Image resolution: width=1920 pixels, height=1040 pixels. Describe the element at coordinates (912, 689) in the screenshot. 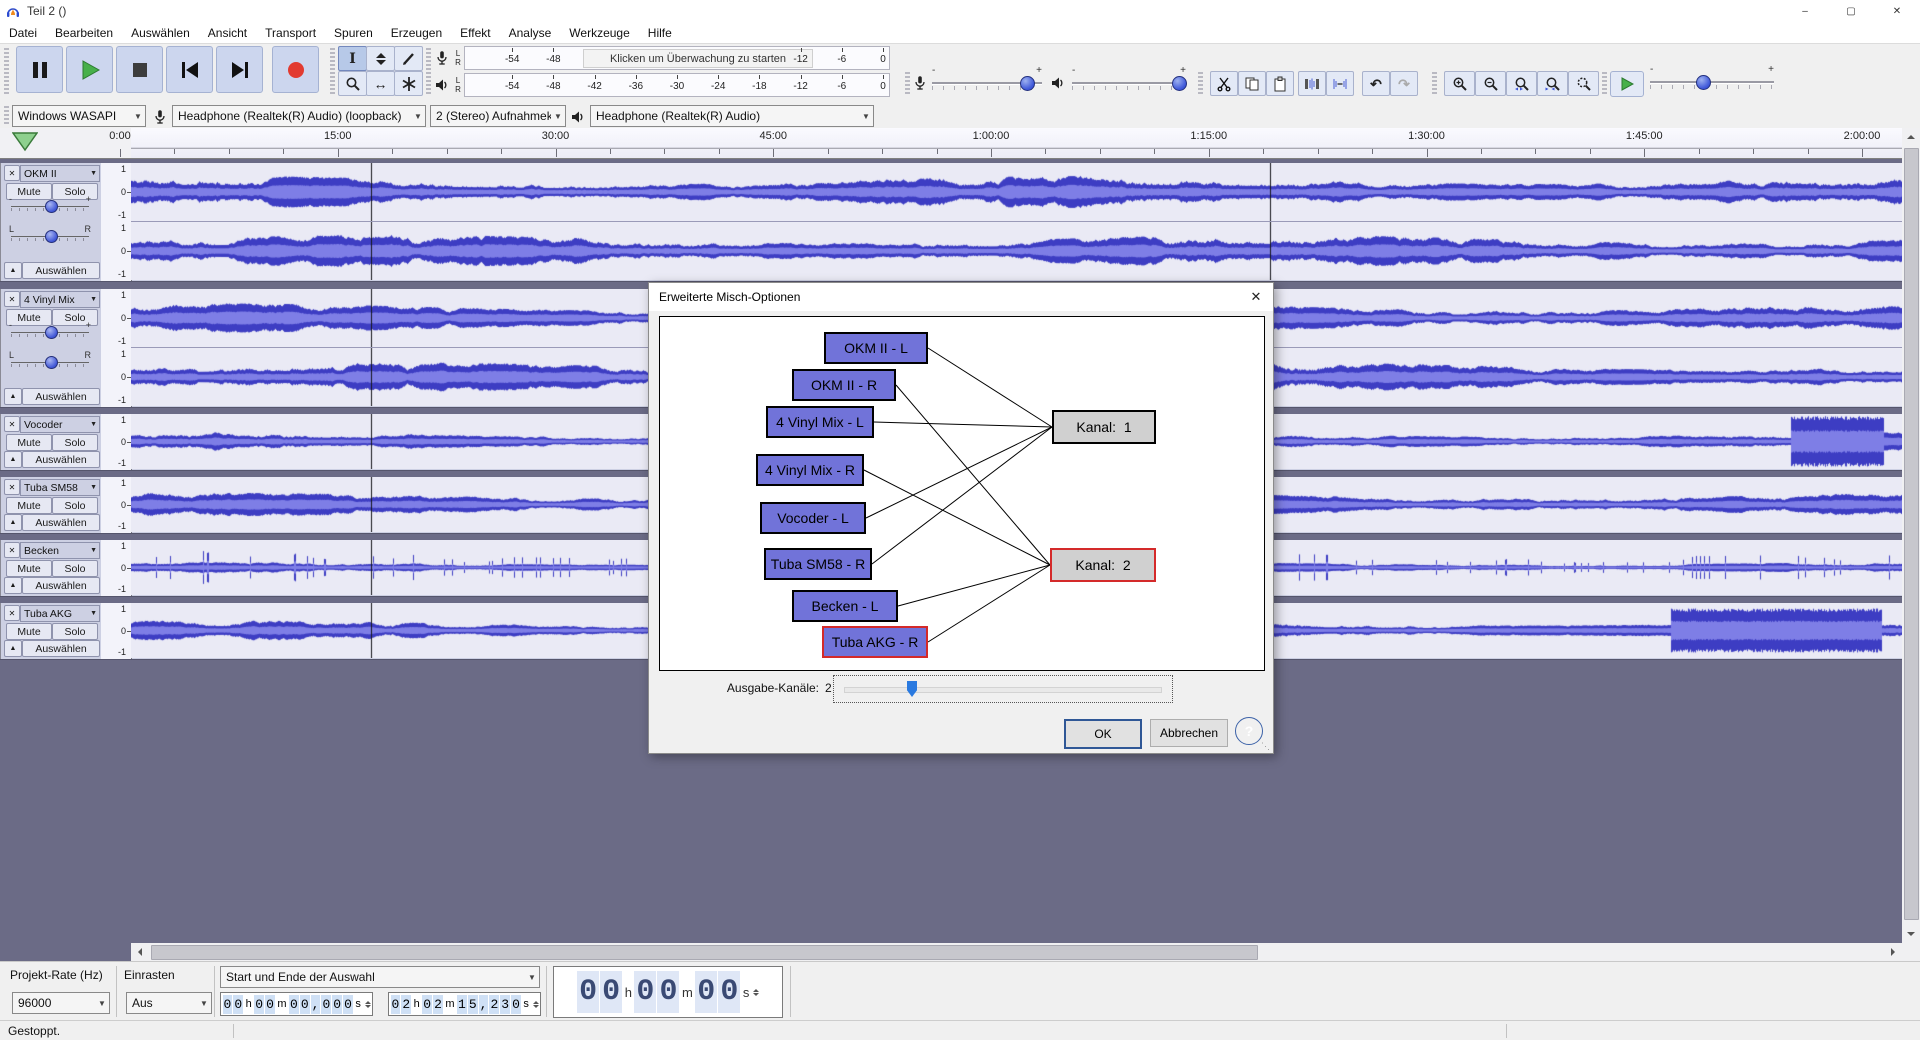

I see `slider-thumb` at that location.